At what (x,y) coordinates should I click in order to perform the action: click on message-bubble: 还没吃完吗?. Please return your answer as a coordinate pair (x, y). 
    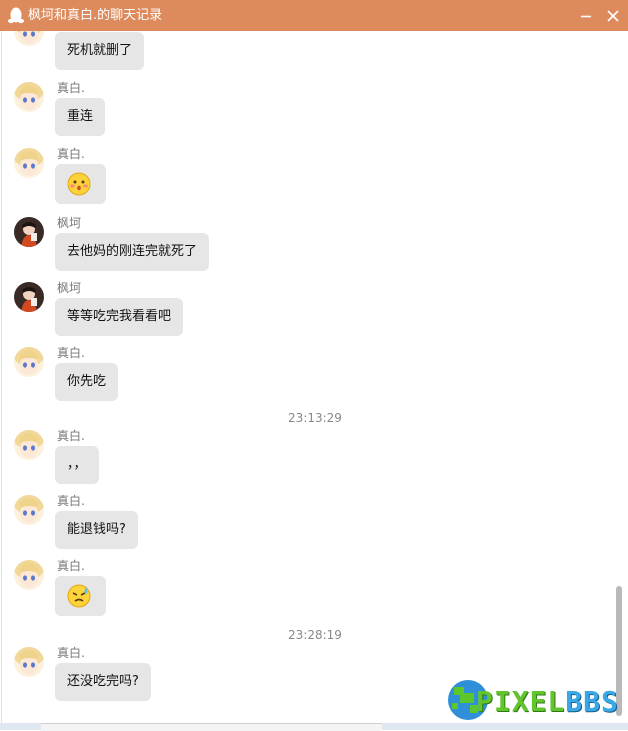
    Looking at the image, I should click on (103, 682).